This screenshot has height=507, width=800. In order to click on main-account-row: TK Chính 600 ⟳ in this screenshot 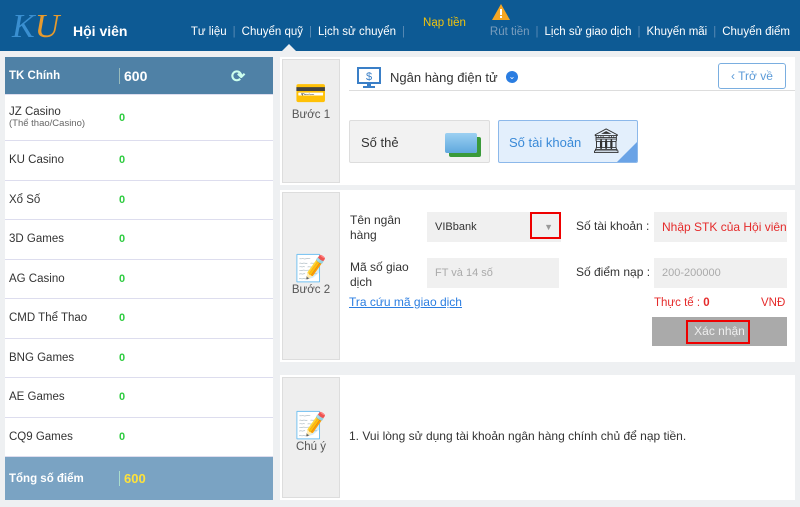, I will do `click(139, 76)`.